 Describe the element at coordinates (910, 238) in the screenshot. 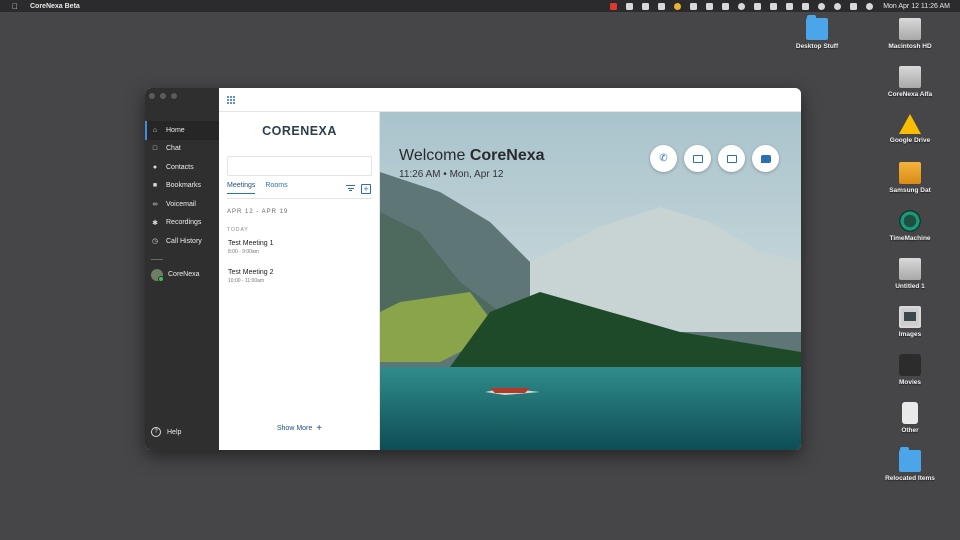

I see `desktop-icon-label: TimeMachine` at that location.